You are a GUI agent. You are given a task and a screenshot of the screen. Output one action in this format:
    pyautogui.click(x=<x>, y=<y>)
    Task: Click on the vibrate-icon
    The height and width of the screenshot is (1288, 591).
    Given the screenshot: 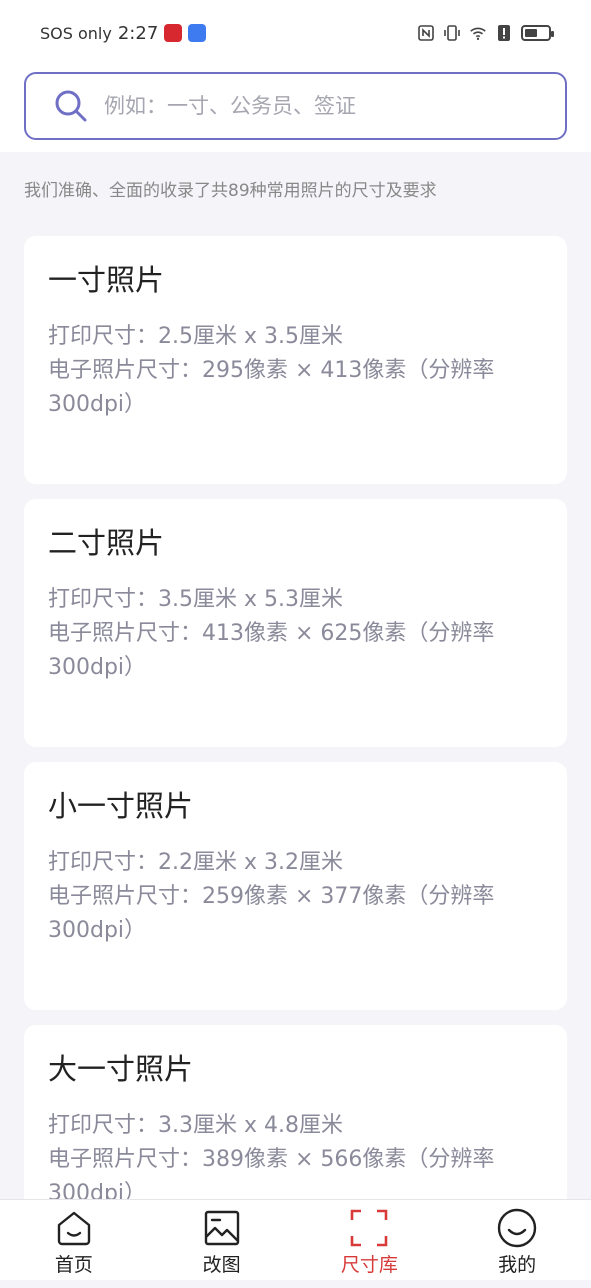 What is the action you would take?
    pyautogui.click(x=452, y=33)
    